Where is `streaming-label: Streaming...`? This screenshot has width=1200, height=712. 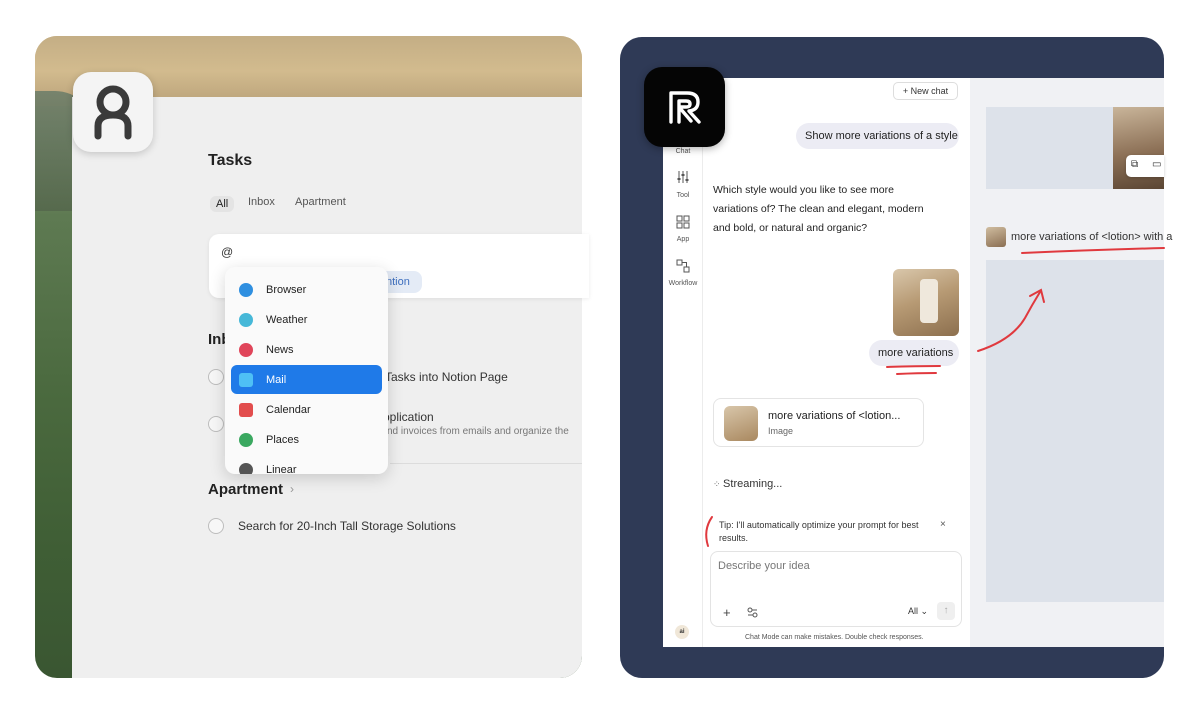
streaming-label: Streaming... is located at coordinates (753, 484).